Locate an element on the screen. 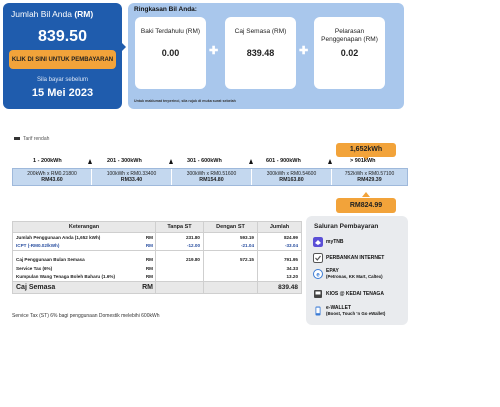 Image resolution: width=500 pixels, height=407 pixels. total-usage-pill: 1,652kWh is located at coordinates (366, 150).